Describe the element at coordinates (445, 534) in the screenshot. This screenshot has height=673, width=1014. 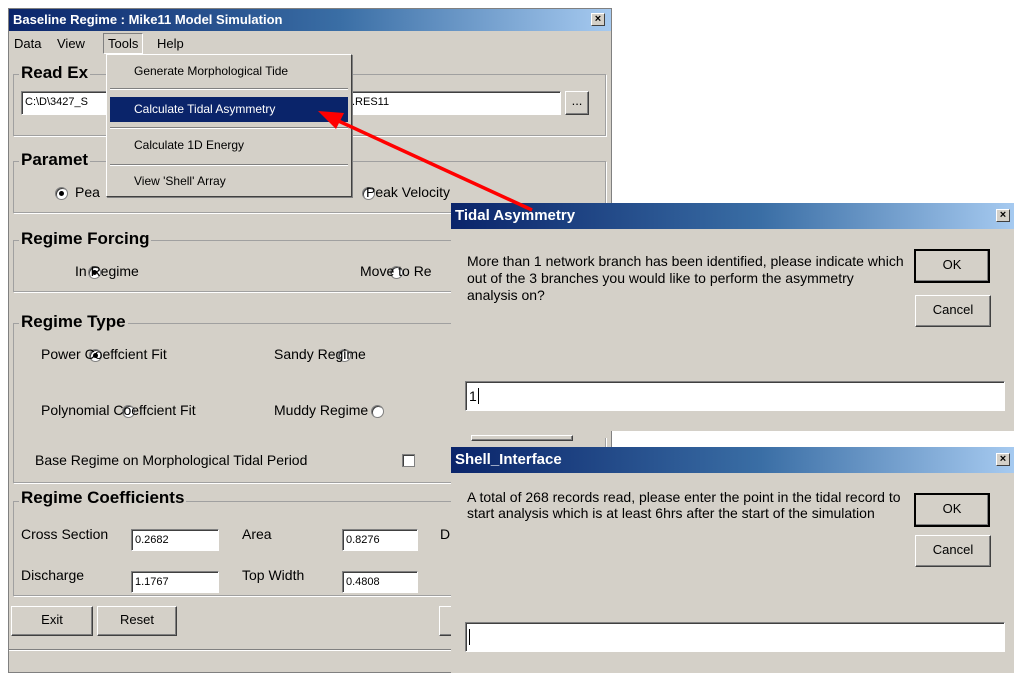
I see `d-label: D` at that location.